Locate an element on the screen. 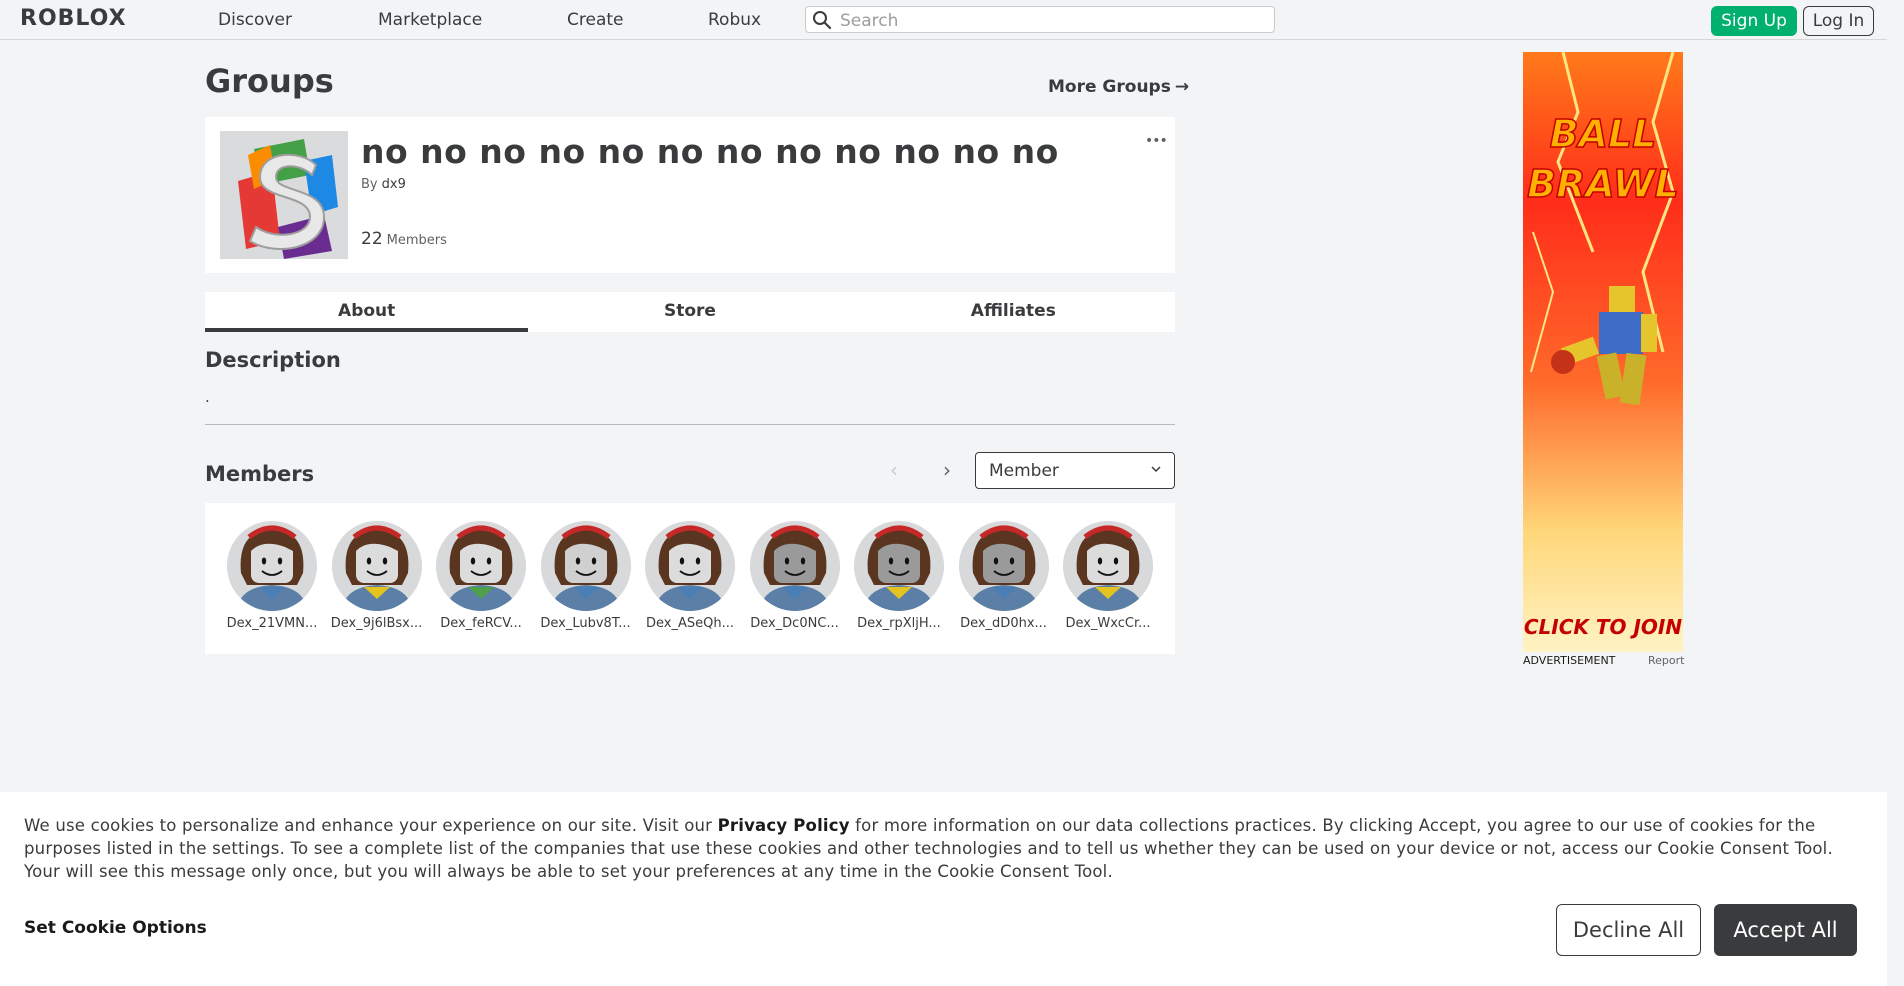  sign-up-button: Sign Up is located at coordinates (1754, 21).